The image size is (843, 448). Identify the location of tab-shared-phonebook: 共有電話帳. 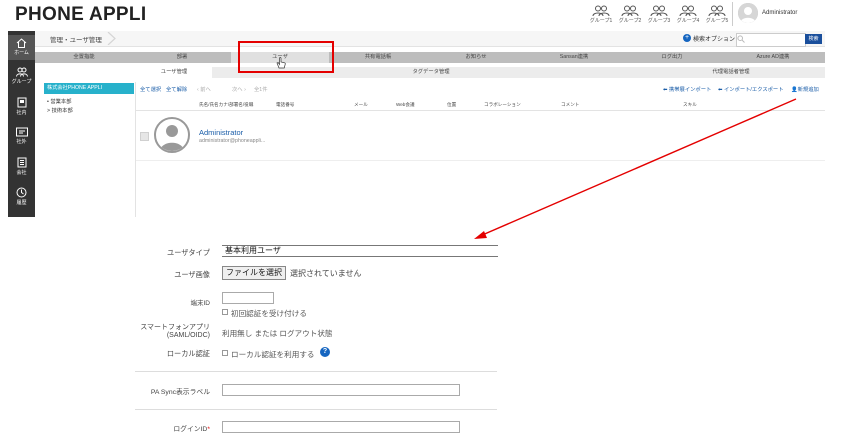
(378, 57).